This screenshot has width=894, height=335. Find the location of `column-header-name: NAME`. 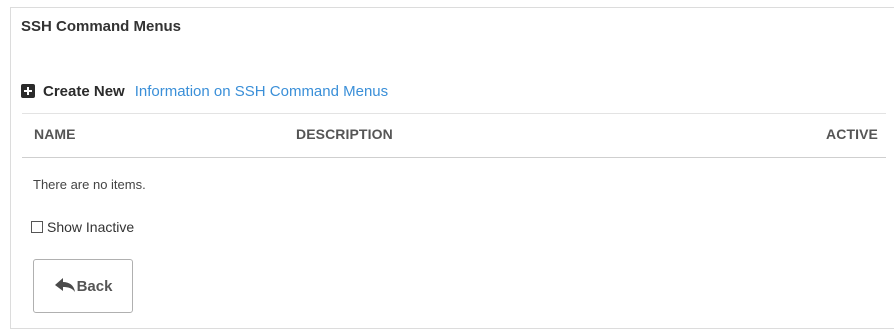

column-header-name: NAME is located at coordinates (55, 134).